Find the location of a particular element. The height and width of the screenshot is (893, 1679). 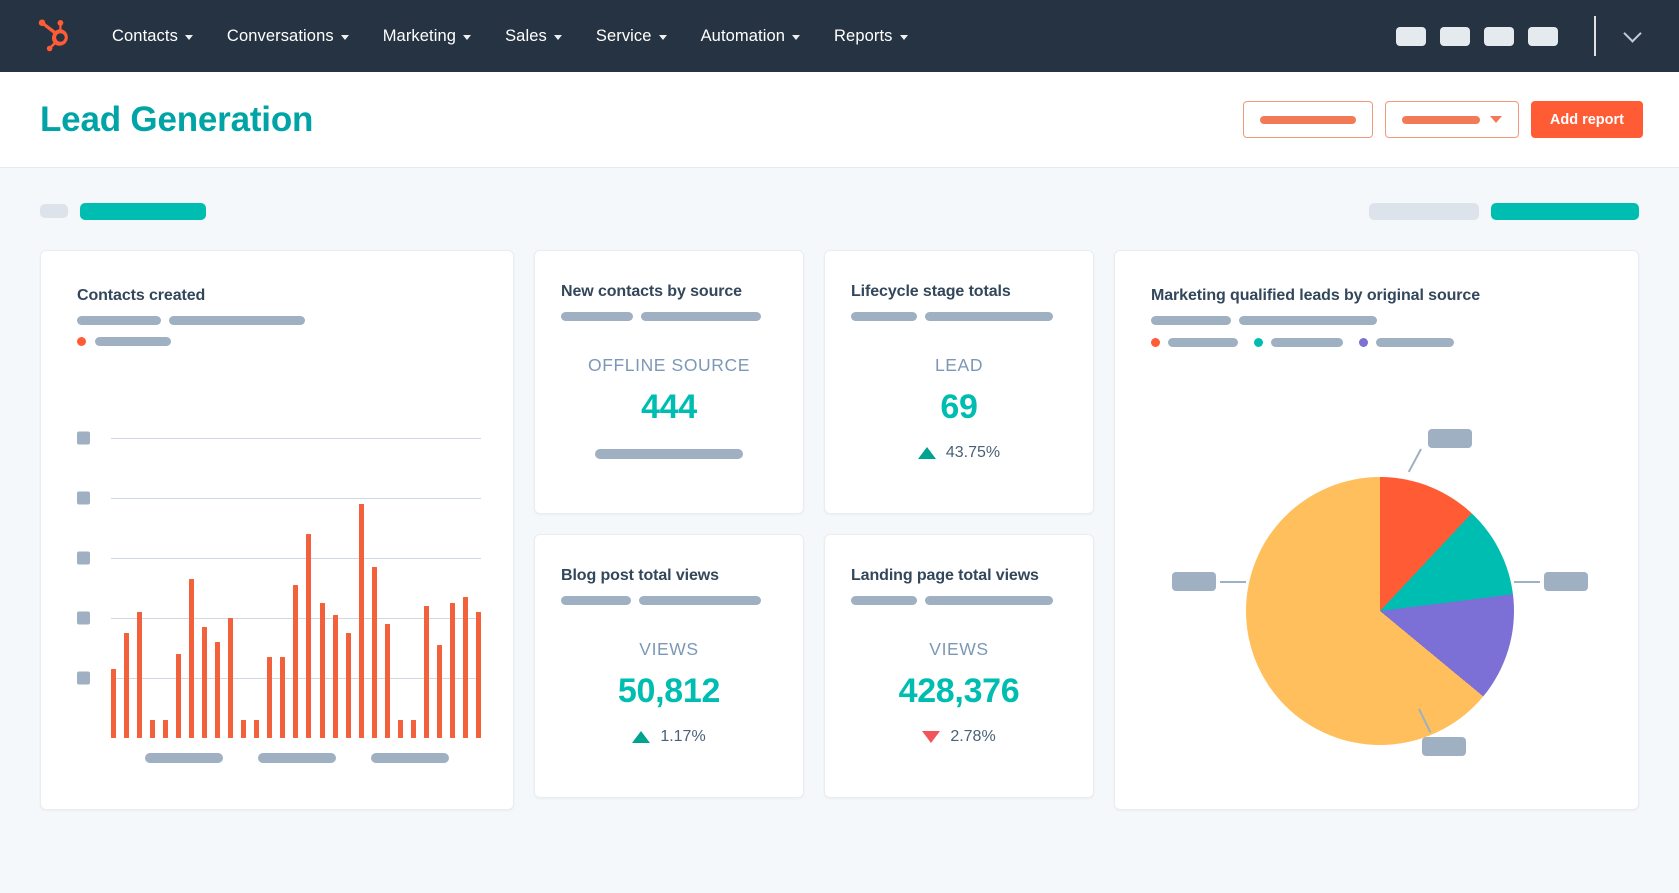

nav-item-label: Automation is located at coordinates (743, 35).